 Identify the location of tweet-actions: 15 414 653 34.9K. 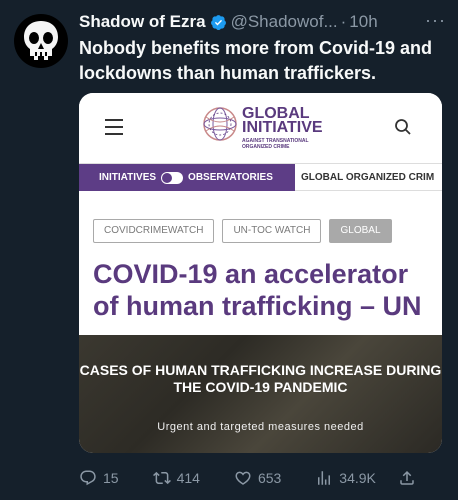
(264, 478).